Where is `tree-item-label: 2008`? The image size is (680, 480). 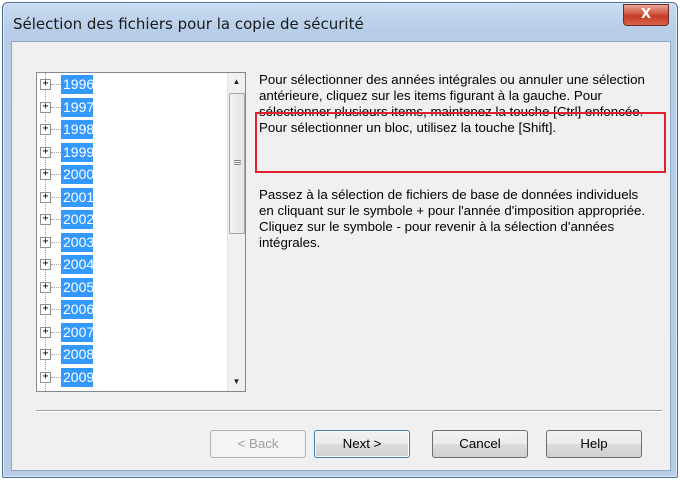 tree-item-label: 2008 is located at coordinates (78, 354).